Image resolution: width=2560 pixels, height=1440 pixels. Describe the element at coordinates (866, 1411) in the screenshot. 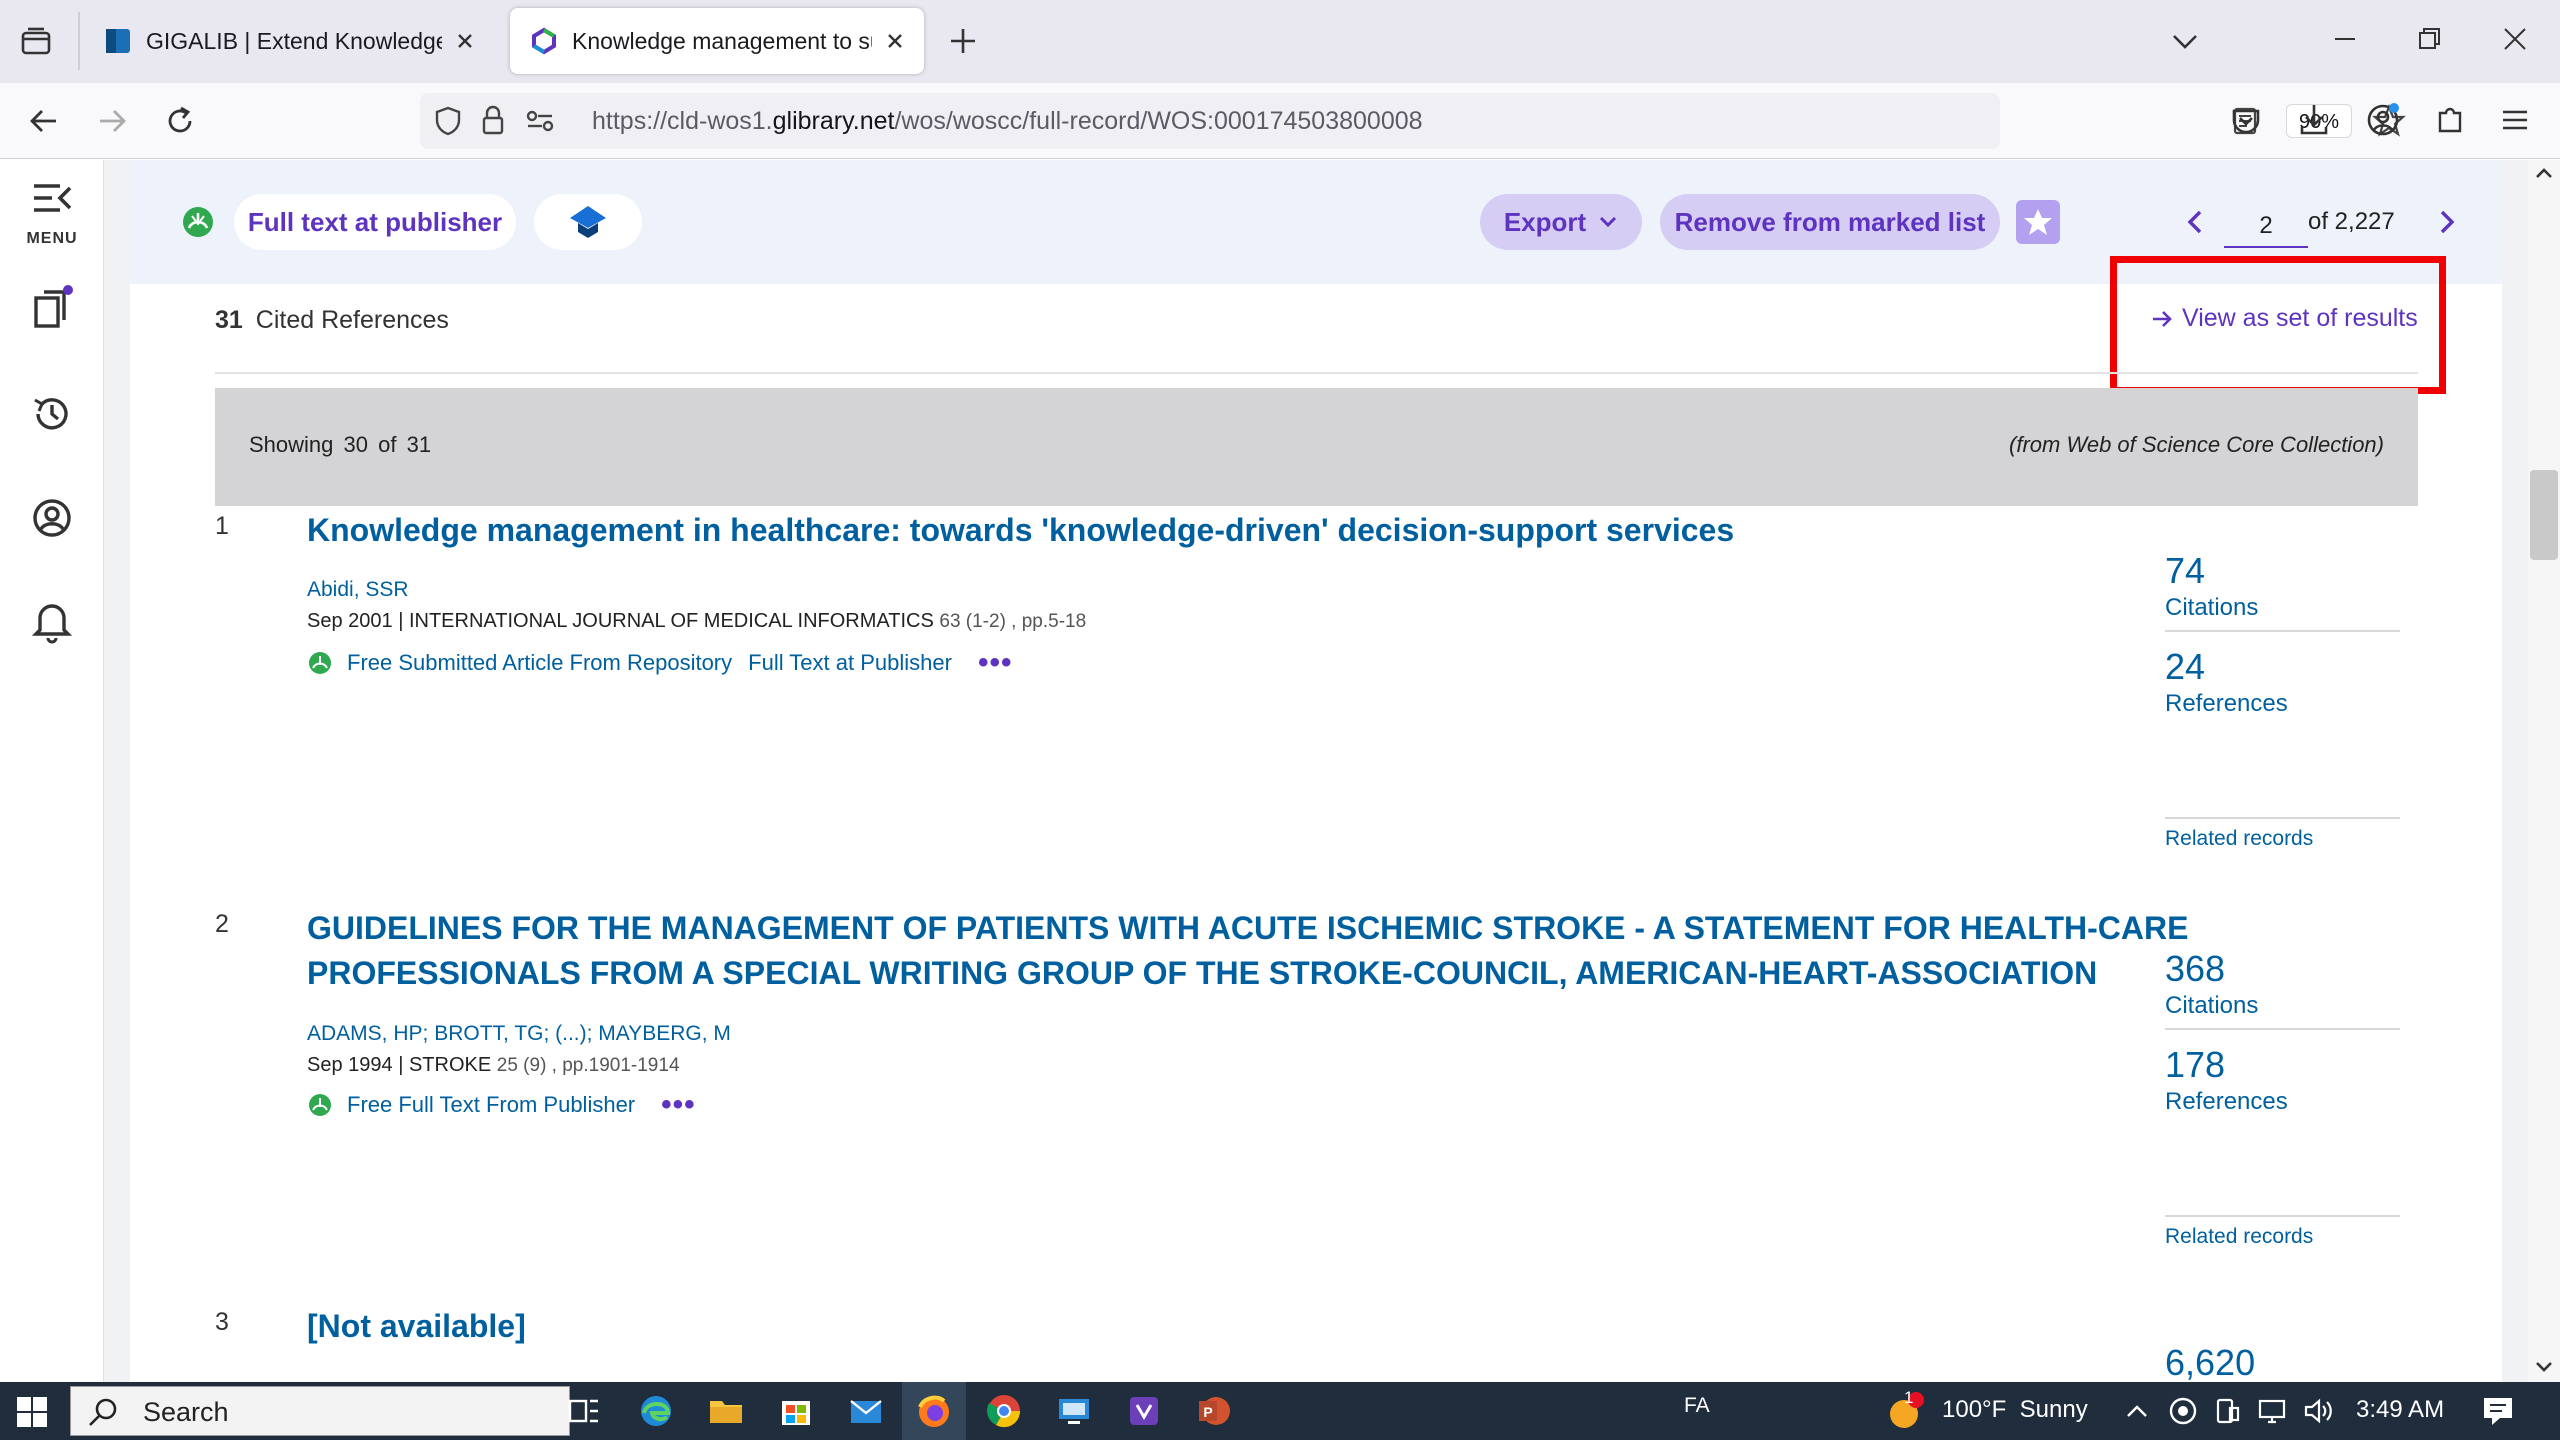

I see `mail-icon` at that location.